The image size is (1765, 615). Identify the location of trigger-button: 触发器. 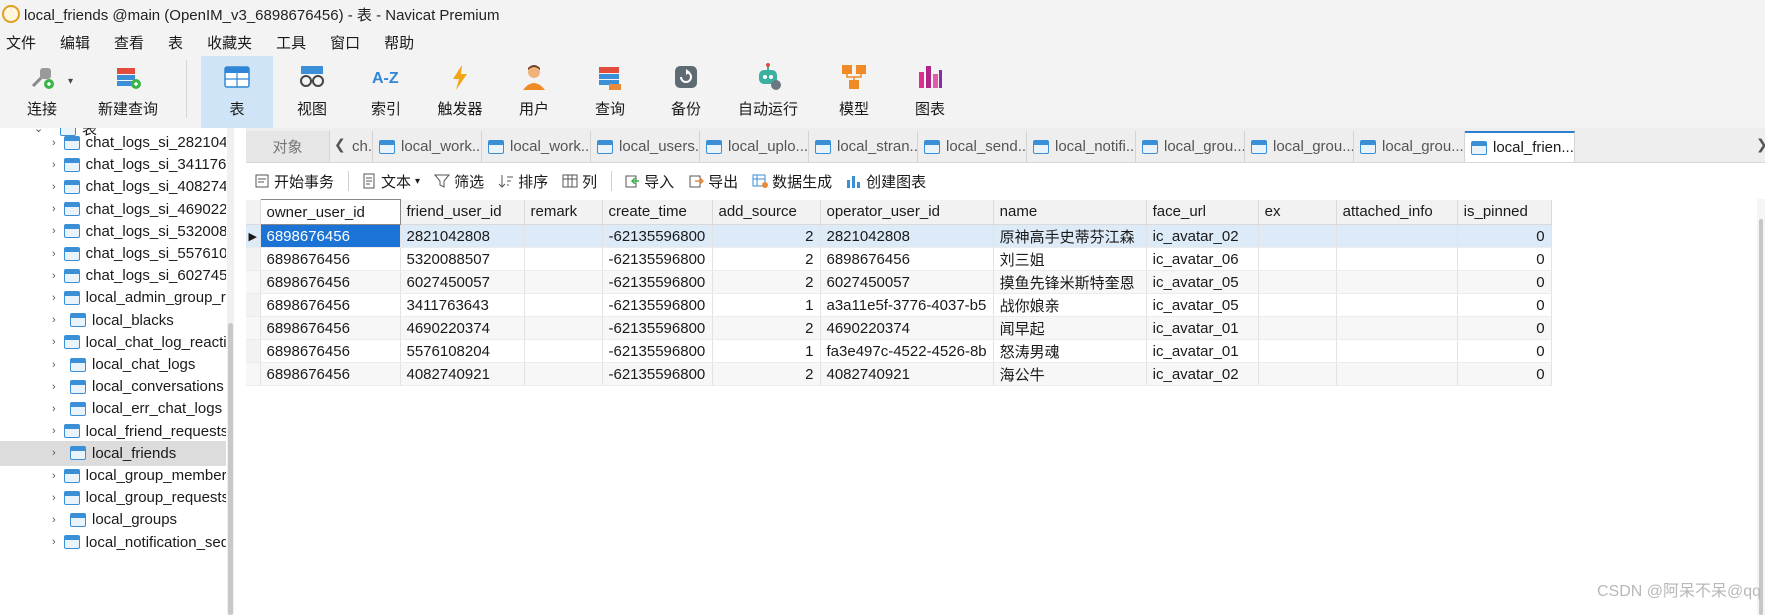
(460, 92).